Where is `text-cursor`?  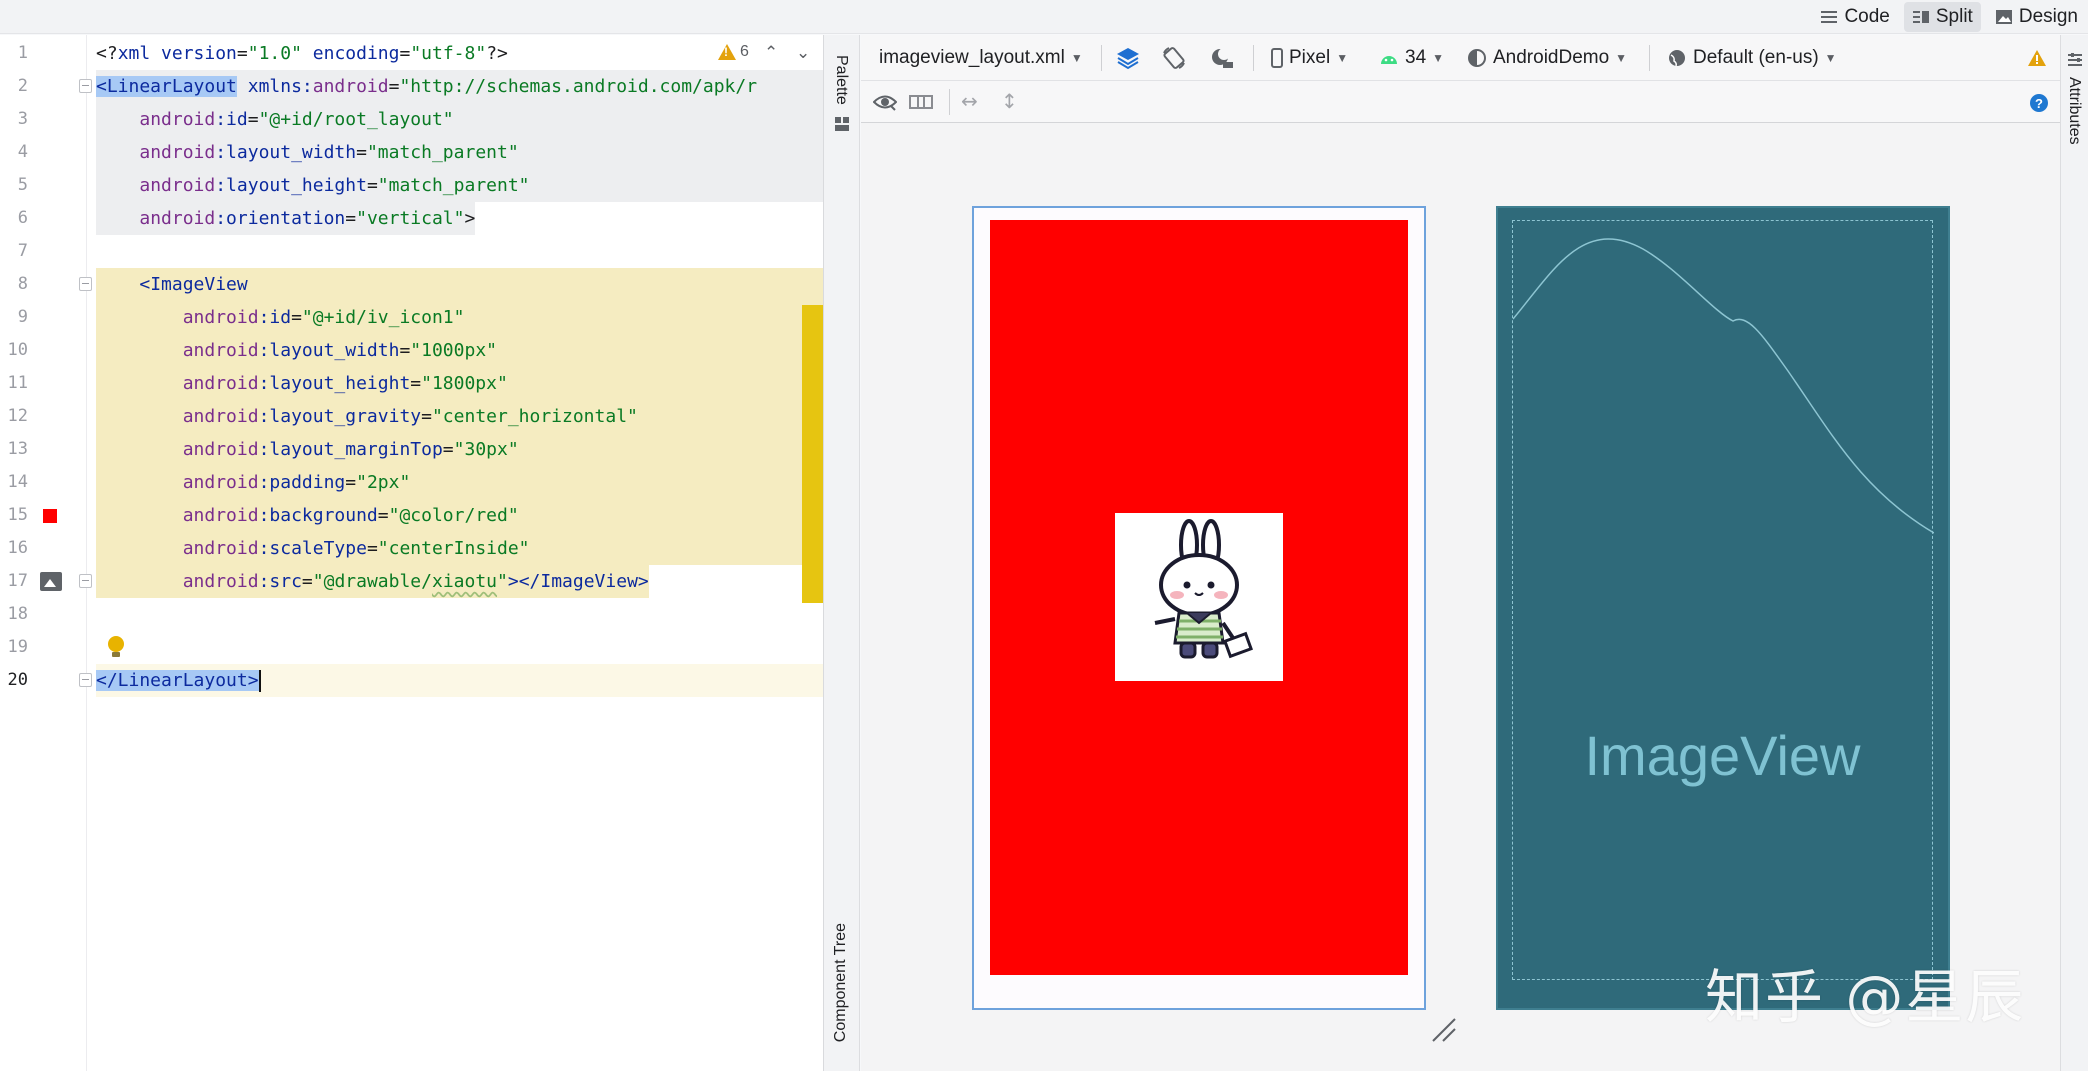 text-cursor is located at coordinates (259, 681).